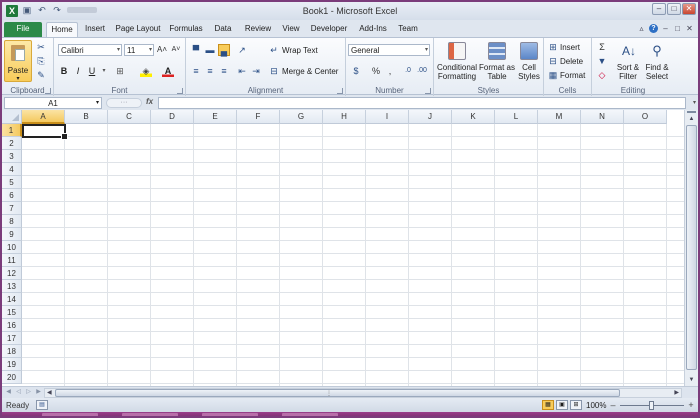 The image size is (700, 418). What do you see at coordinates (186, 29) in the screenshot?
I see `tab-formulas: Formulas` at bounding box center [186, 29].